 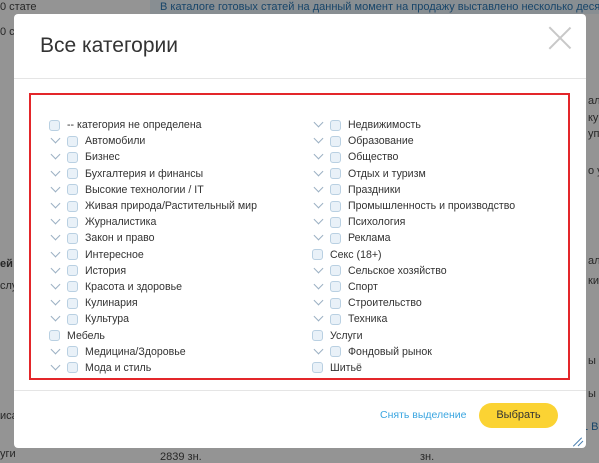 I want to click on clear-selection-button: Снять выделение, so click(x=423, y=415).